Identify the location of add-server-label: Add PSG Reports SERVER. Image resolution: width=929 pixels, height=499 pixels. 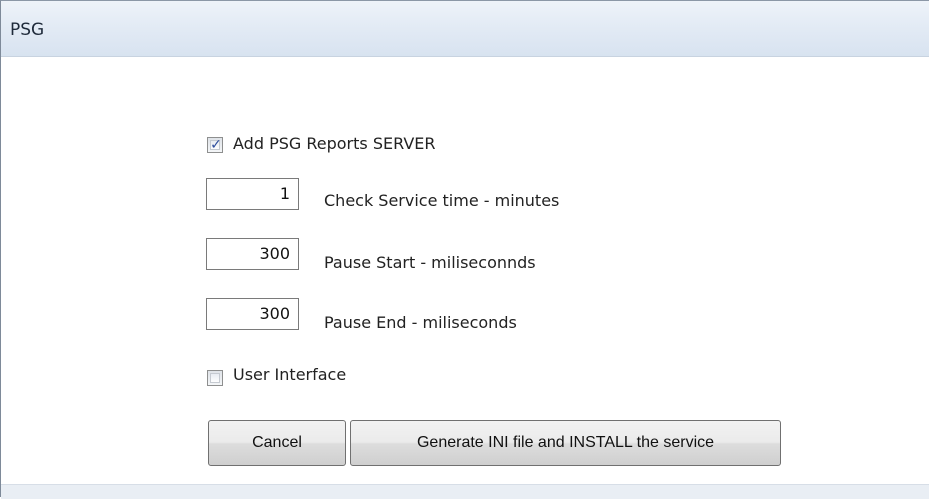
(334, 143).